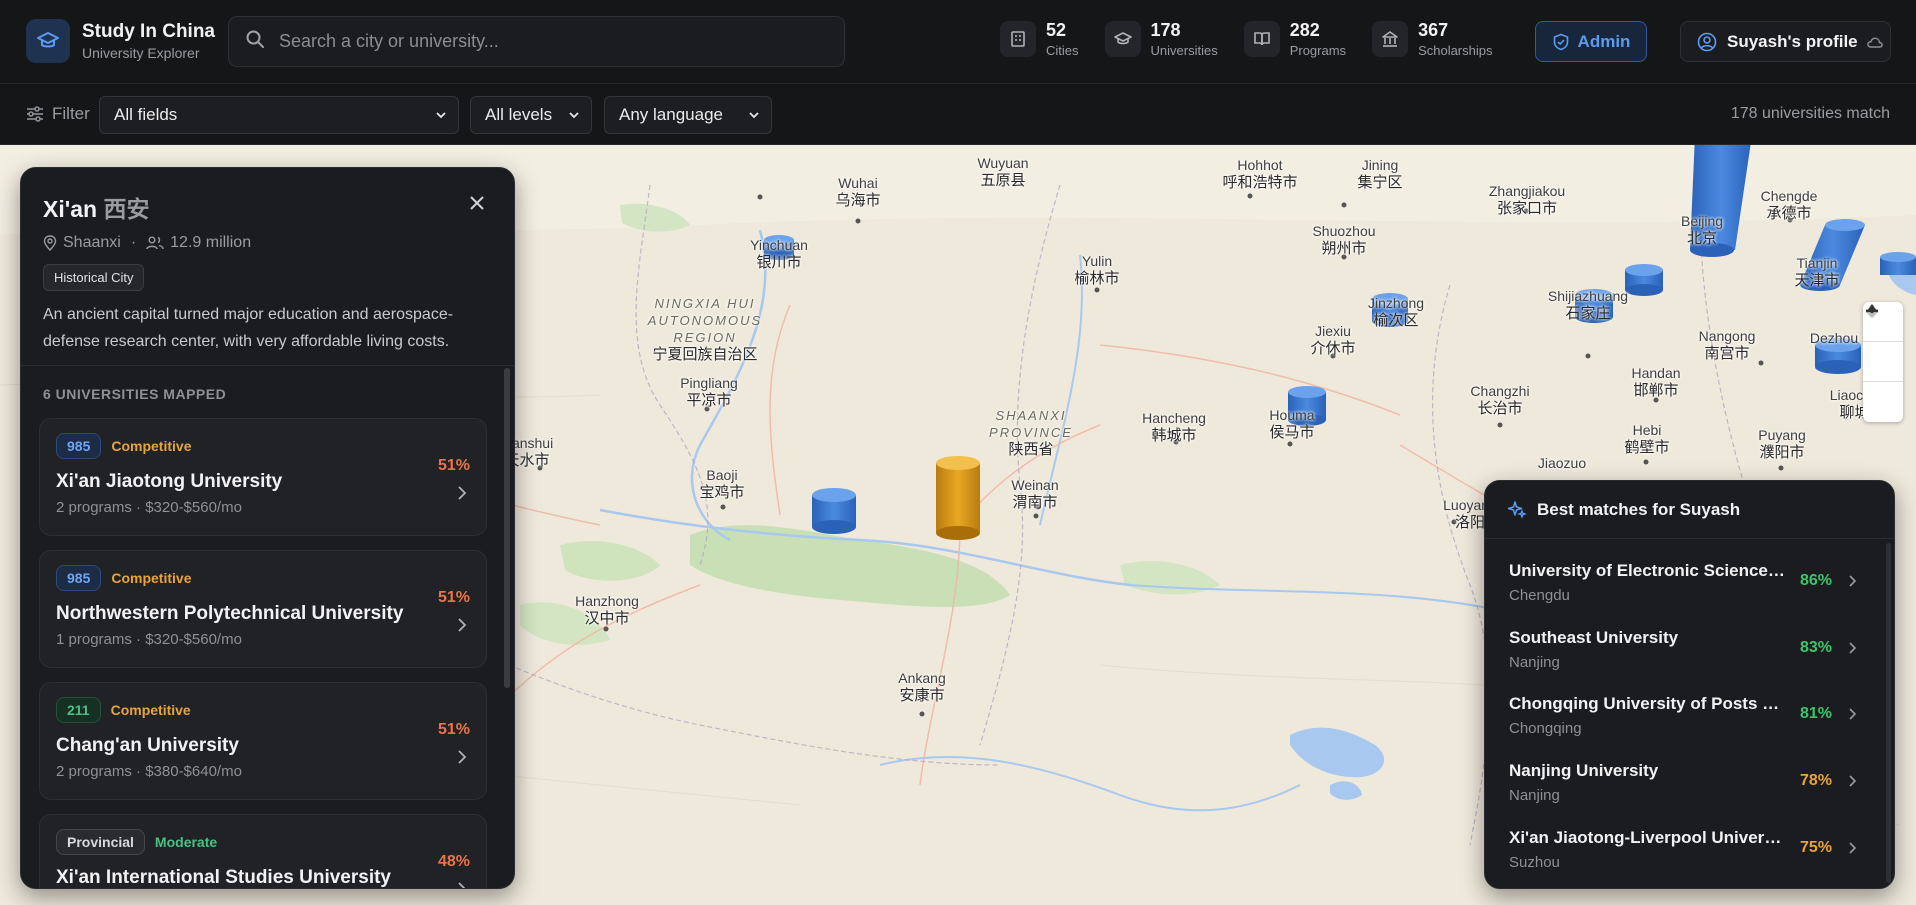 This screenshot has height=905, width=1916. Describe the element at coordinates (230, 613) in the screenshot. I see `university-name: Northwestern Polytechnical University` at that location.